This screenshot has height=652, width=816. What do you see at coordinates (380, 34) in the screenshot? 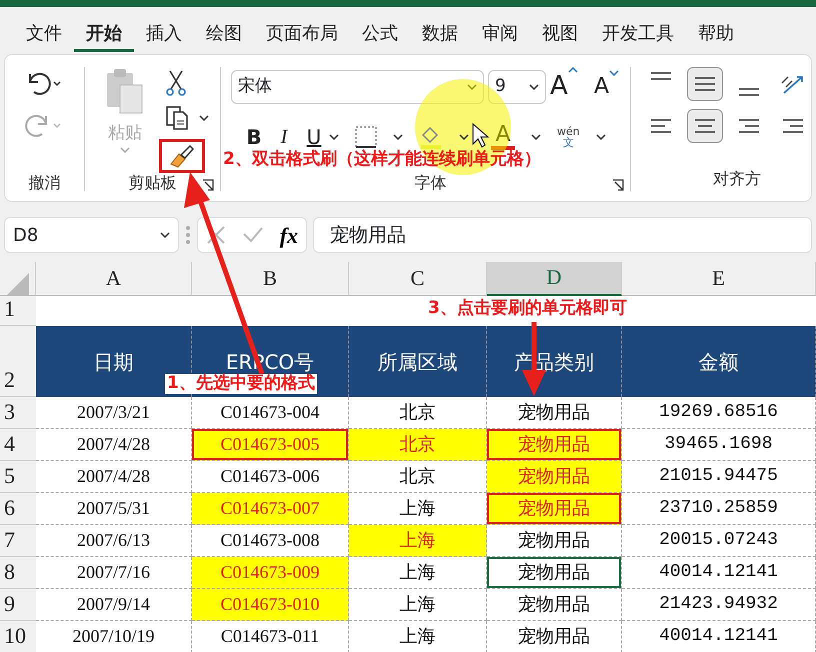
I see `ribbon-tab: 公式` at bounding box center [380, 34].